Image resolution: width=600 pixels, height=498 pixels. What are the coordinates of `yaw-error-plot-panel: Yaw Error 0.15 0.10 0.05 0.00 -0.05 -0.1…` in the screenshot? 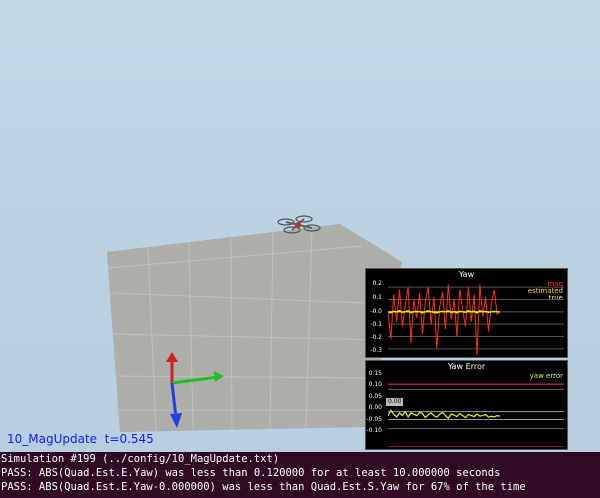 It's located at (466, 405).